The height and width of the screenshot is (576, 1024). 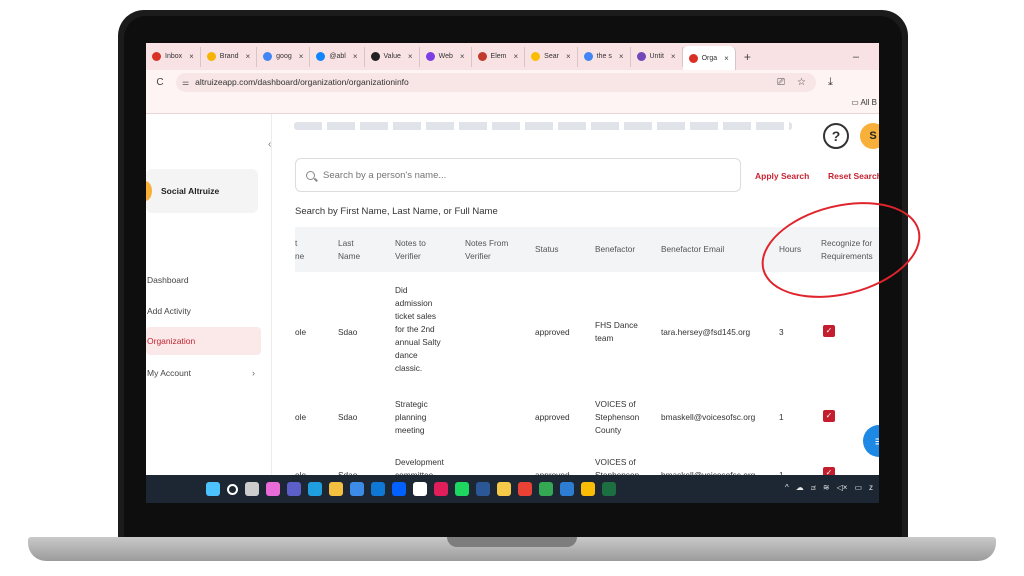 What do you see at coordinates (552, 332) in the screenshot?
I see `cell-status: approved` at bounding box center [552, 332].